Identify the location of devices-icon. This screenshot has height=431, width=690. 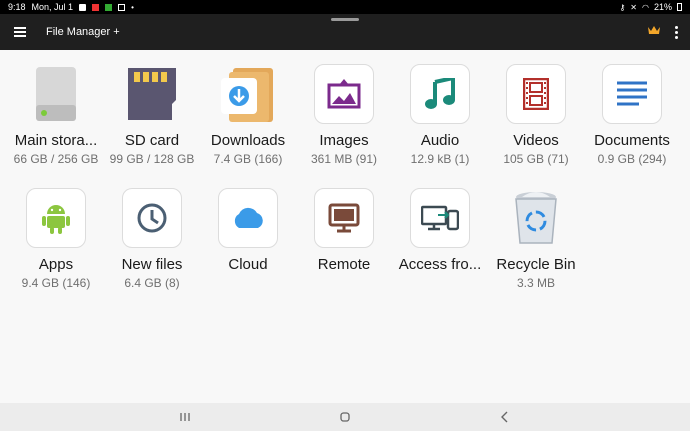
(440, 218).